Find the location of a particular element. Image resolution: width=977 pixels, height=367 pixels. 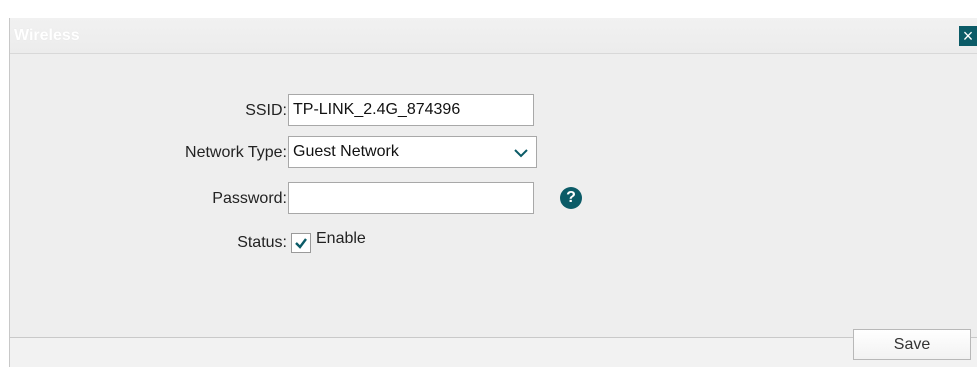

close-button: × is located at coordinates (968, 36).